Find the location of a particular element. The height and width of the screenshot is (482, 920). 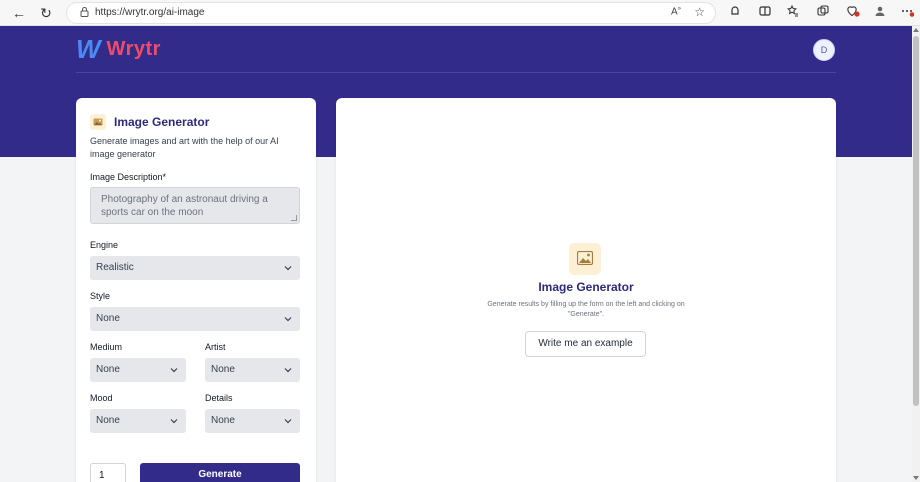

reload-icon: ↻ is located at coordinates (46, 13).